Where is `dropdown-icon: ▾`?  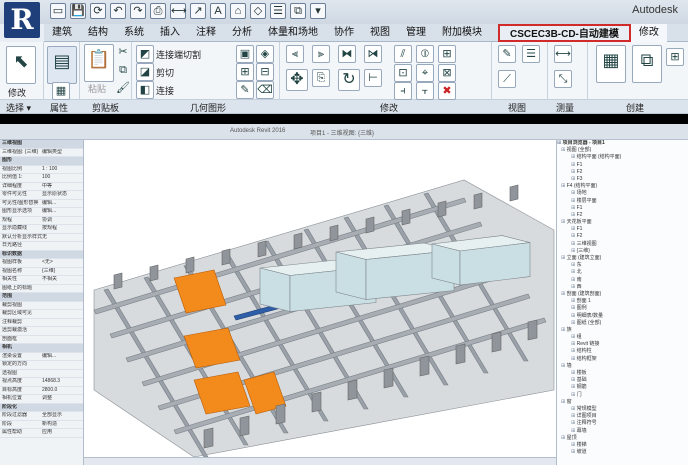 dropdown-icon: ▾ is located at coordinates (318, 11).